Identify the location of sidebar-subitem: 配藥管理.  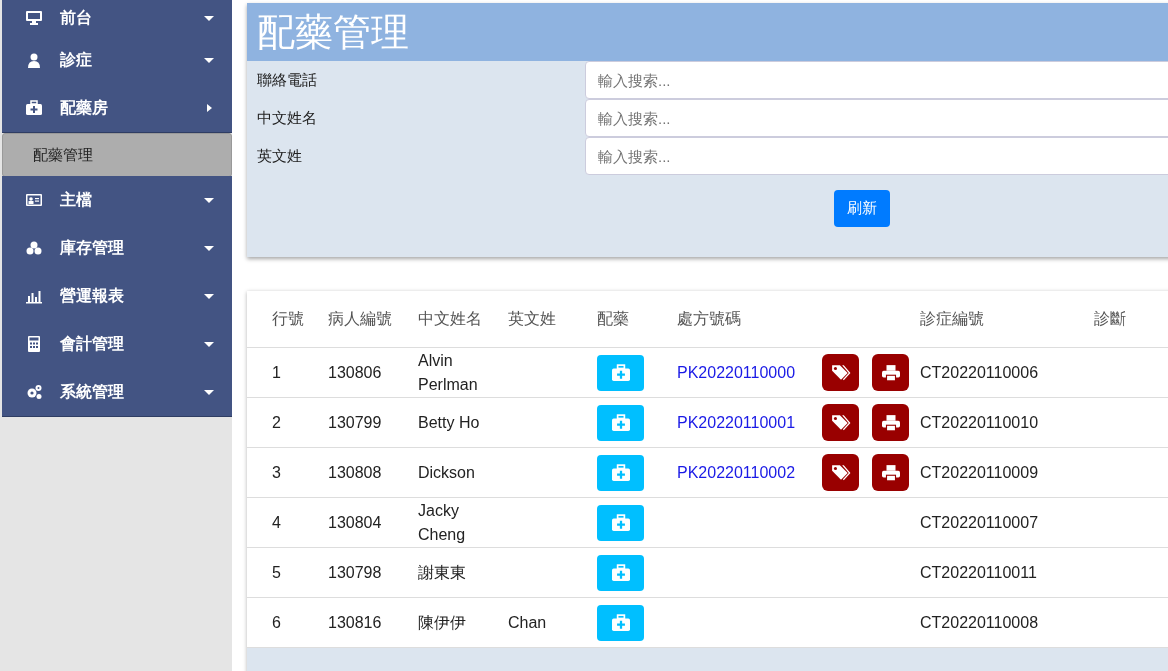
(117, 155).